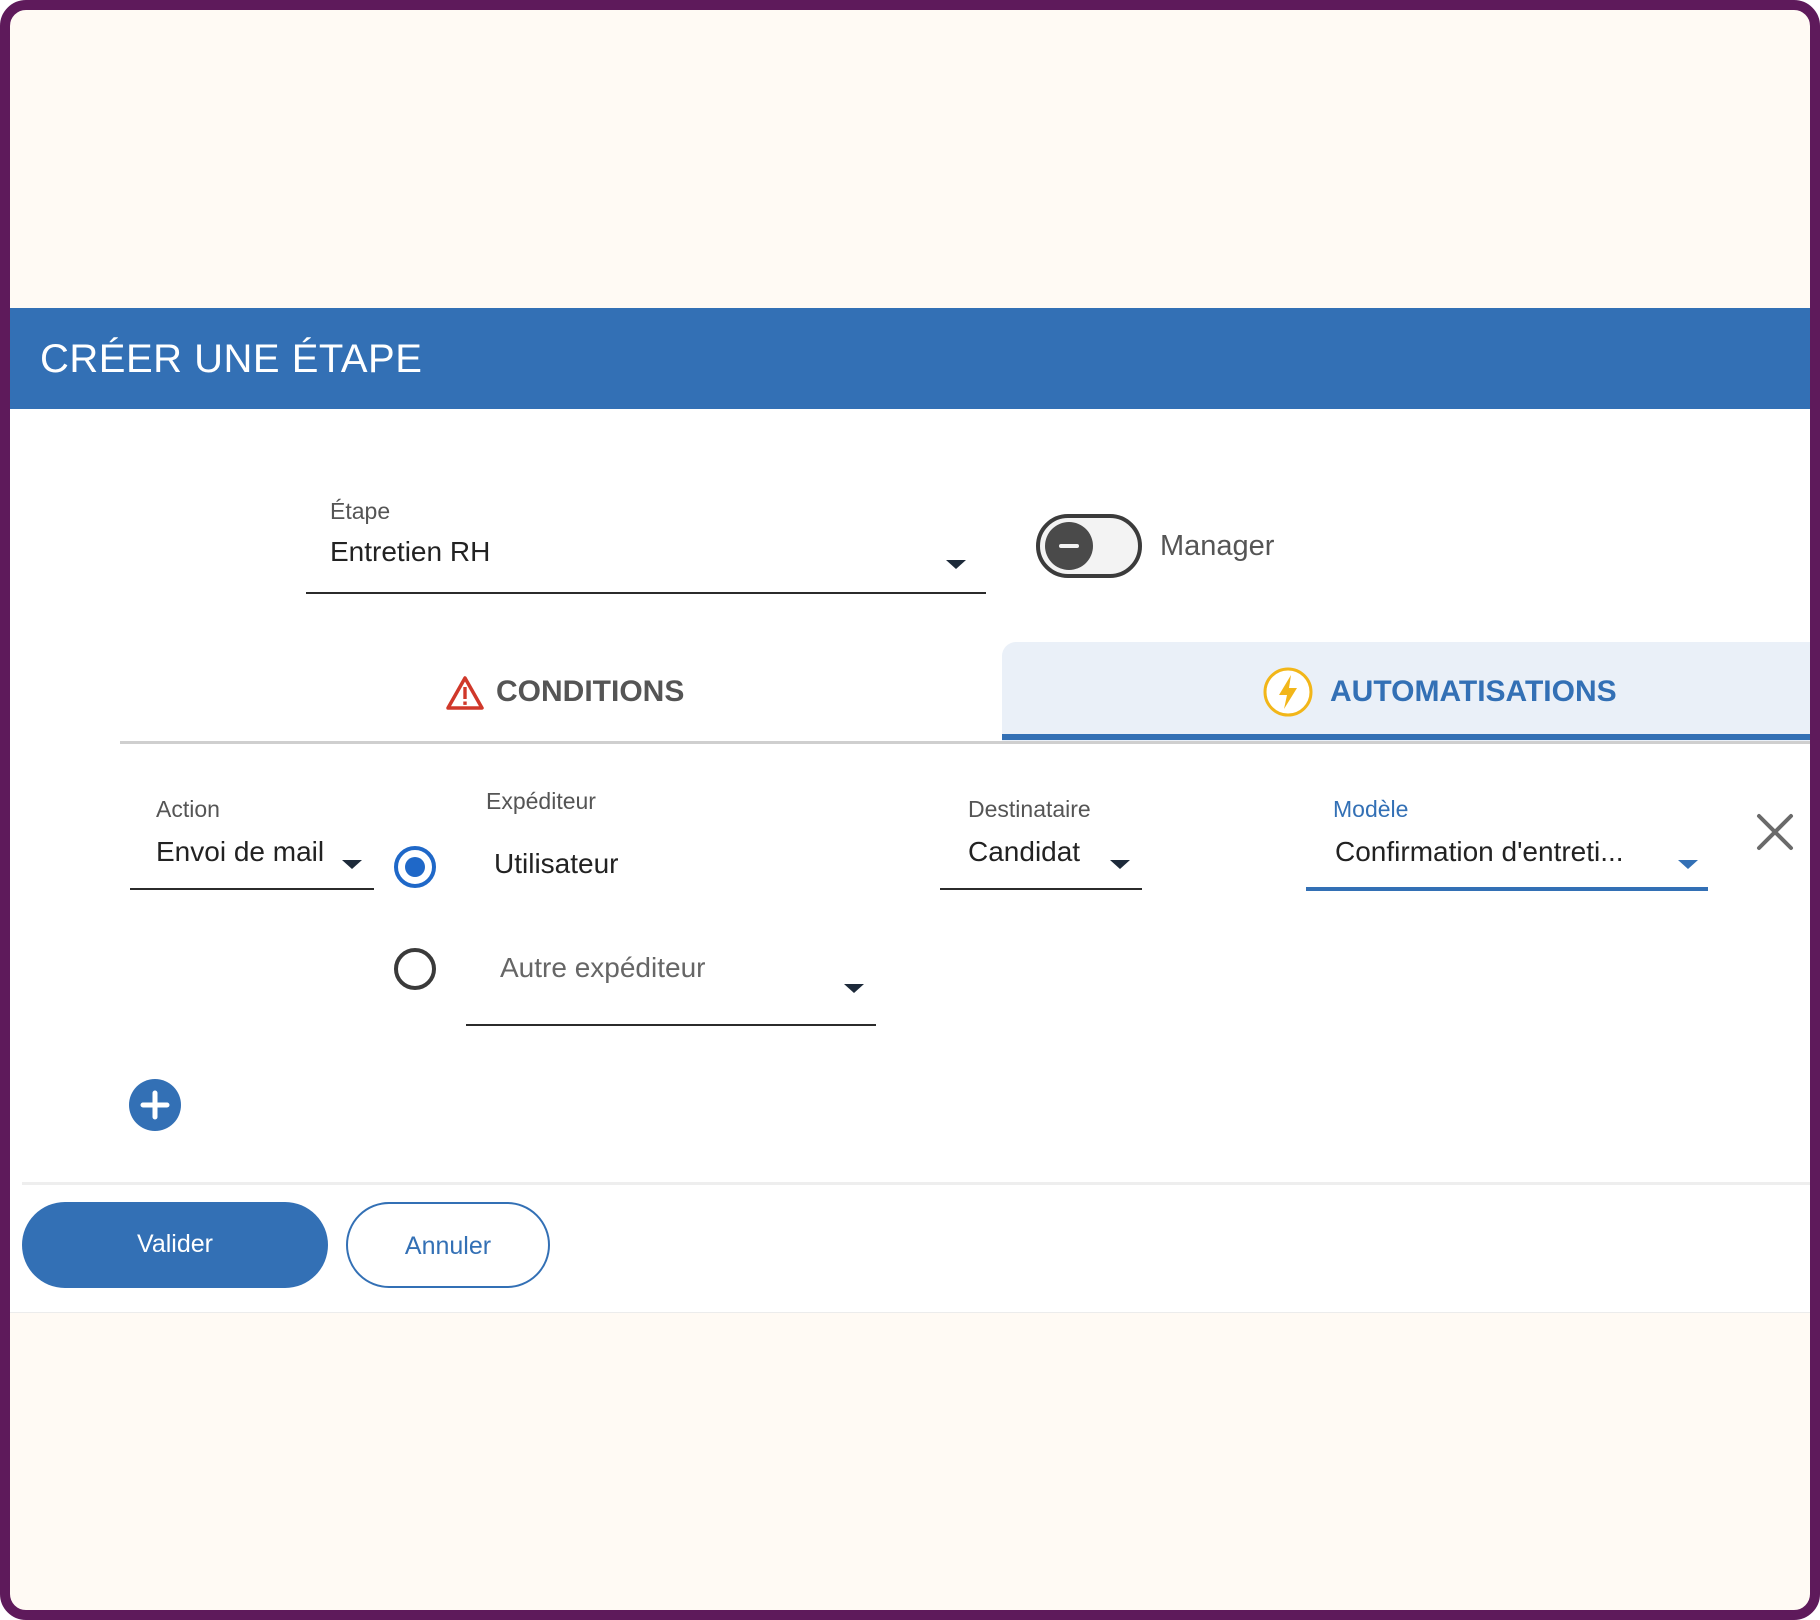 The width and height of the screenshot is (1820, 1620). Describe the element at coordinates (231, 359) in the screenshot. I see `dialog-title: CRÉER UNE ÉTAPE` at that location.